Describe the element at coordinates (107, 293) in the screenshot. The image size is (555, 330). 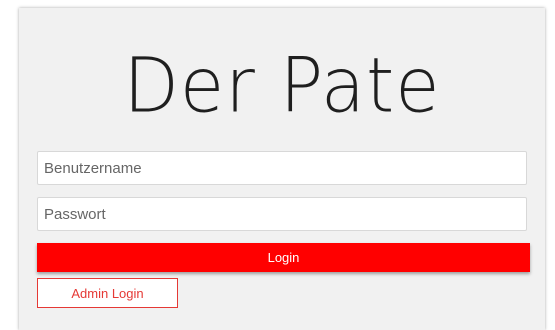
I see `admin-login-button: Admin Login` at that location.